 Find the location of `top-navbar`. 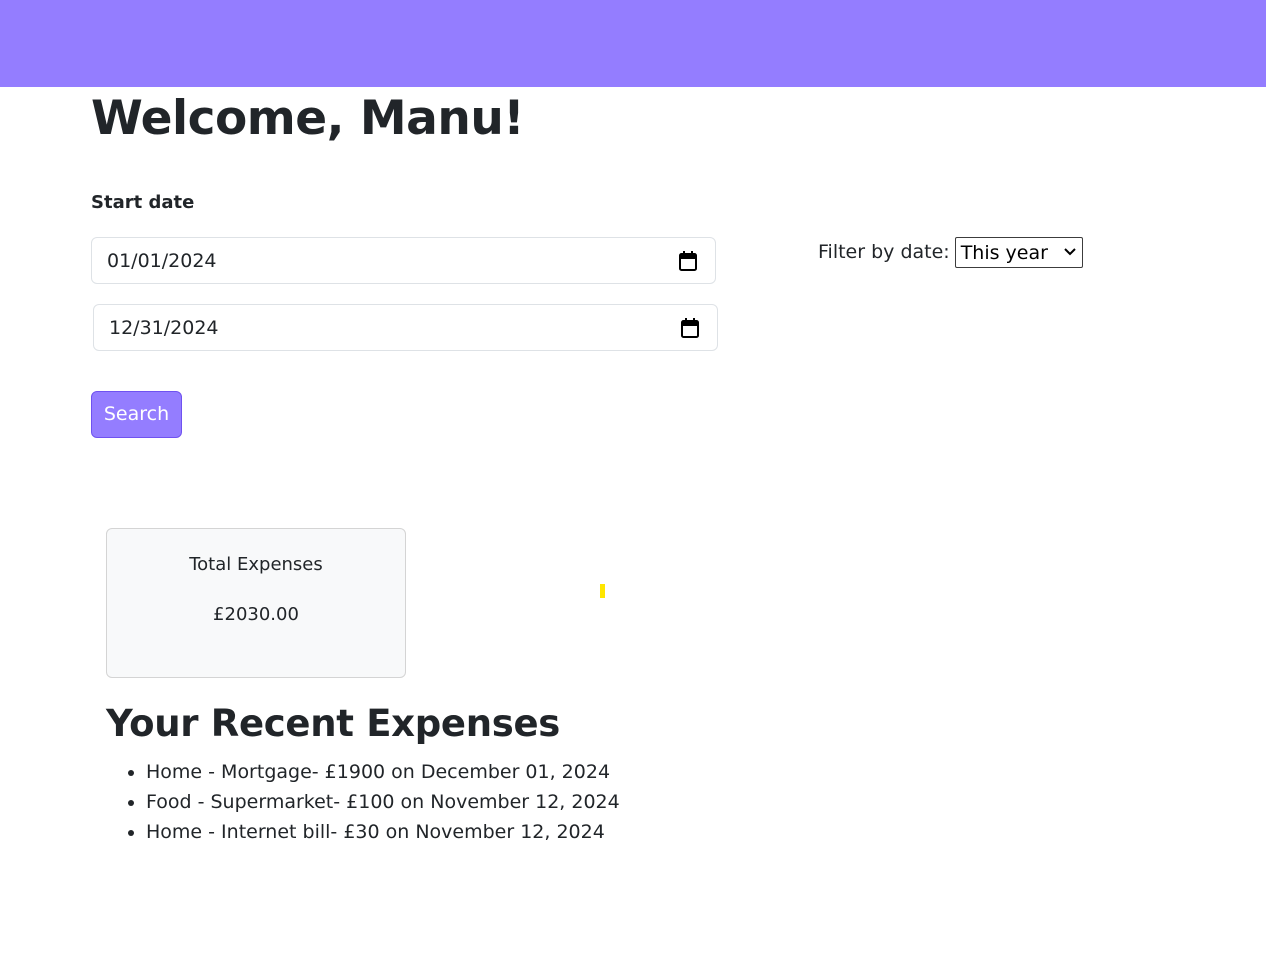

top-navbar is located at coordinates (633, 43).